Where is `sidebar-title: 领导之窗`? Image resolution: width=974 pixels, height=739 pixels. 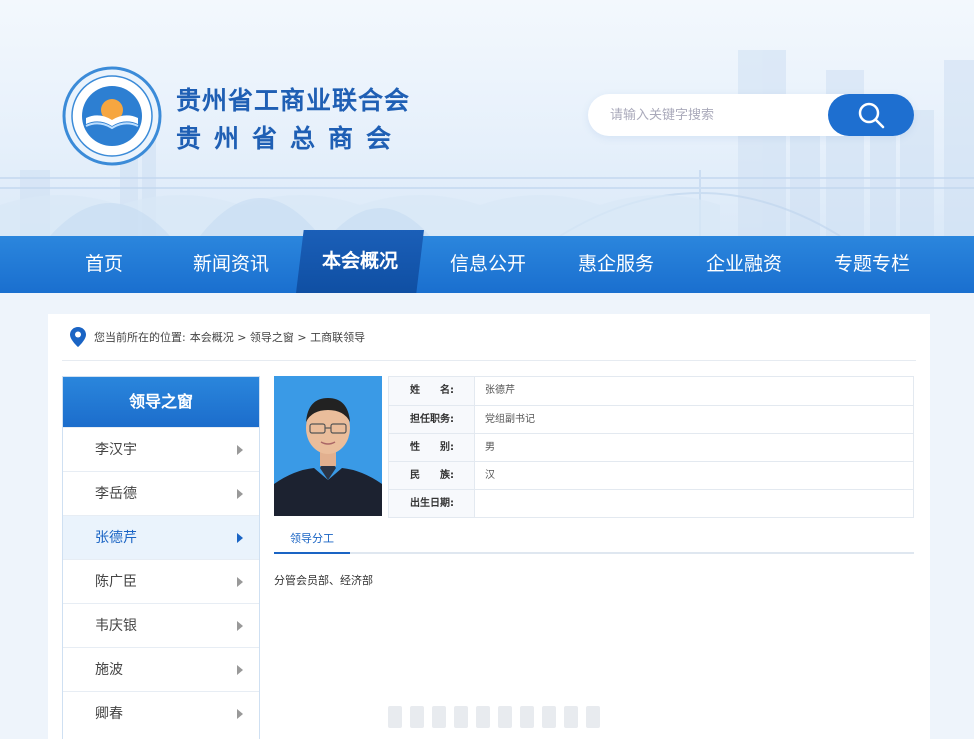 sidebar-title: 领导之窗 is located at coordinates (161, 402).